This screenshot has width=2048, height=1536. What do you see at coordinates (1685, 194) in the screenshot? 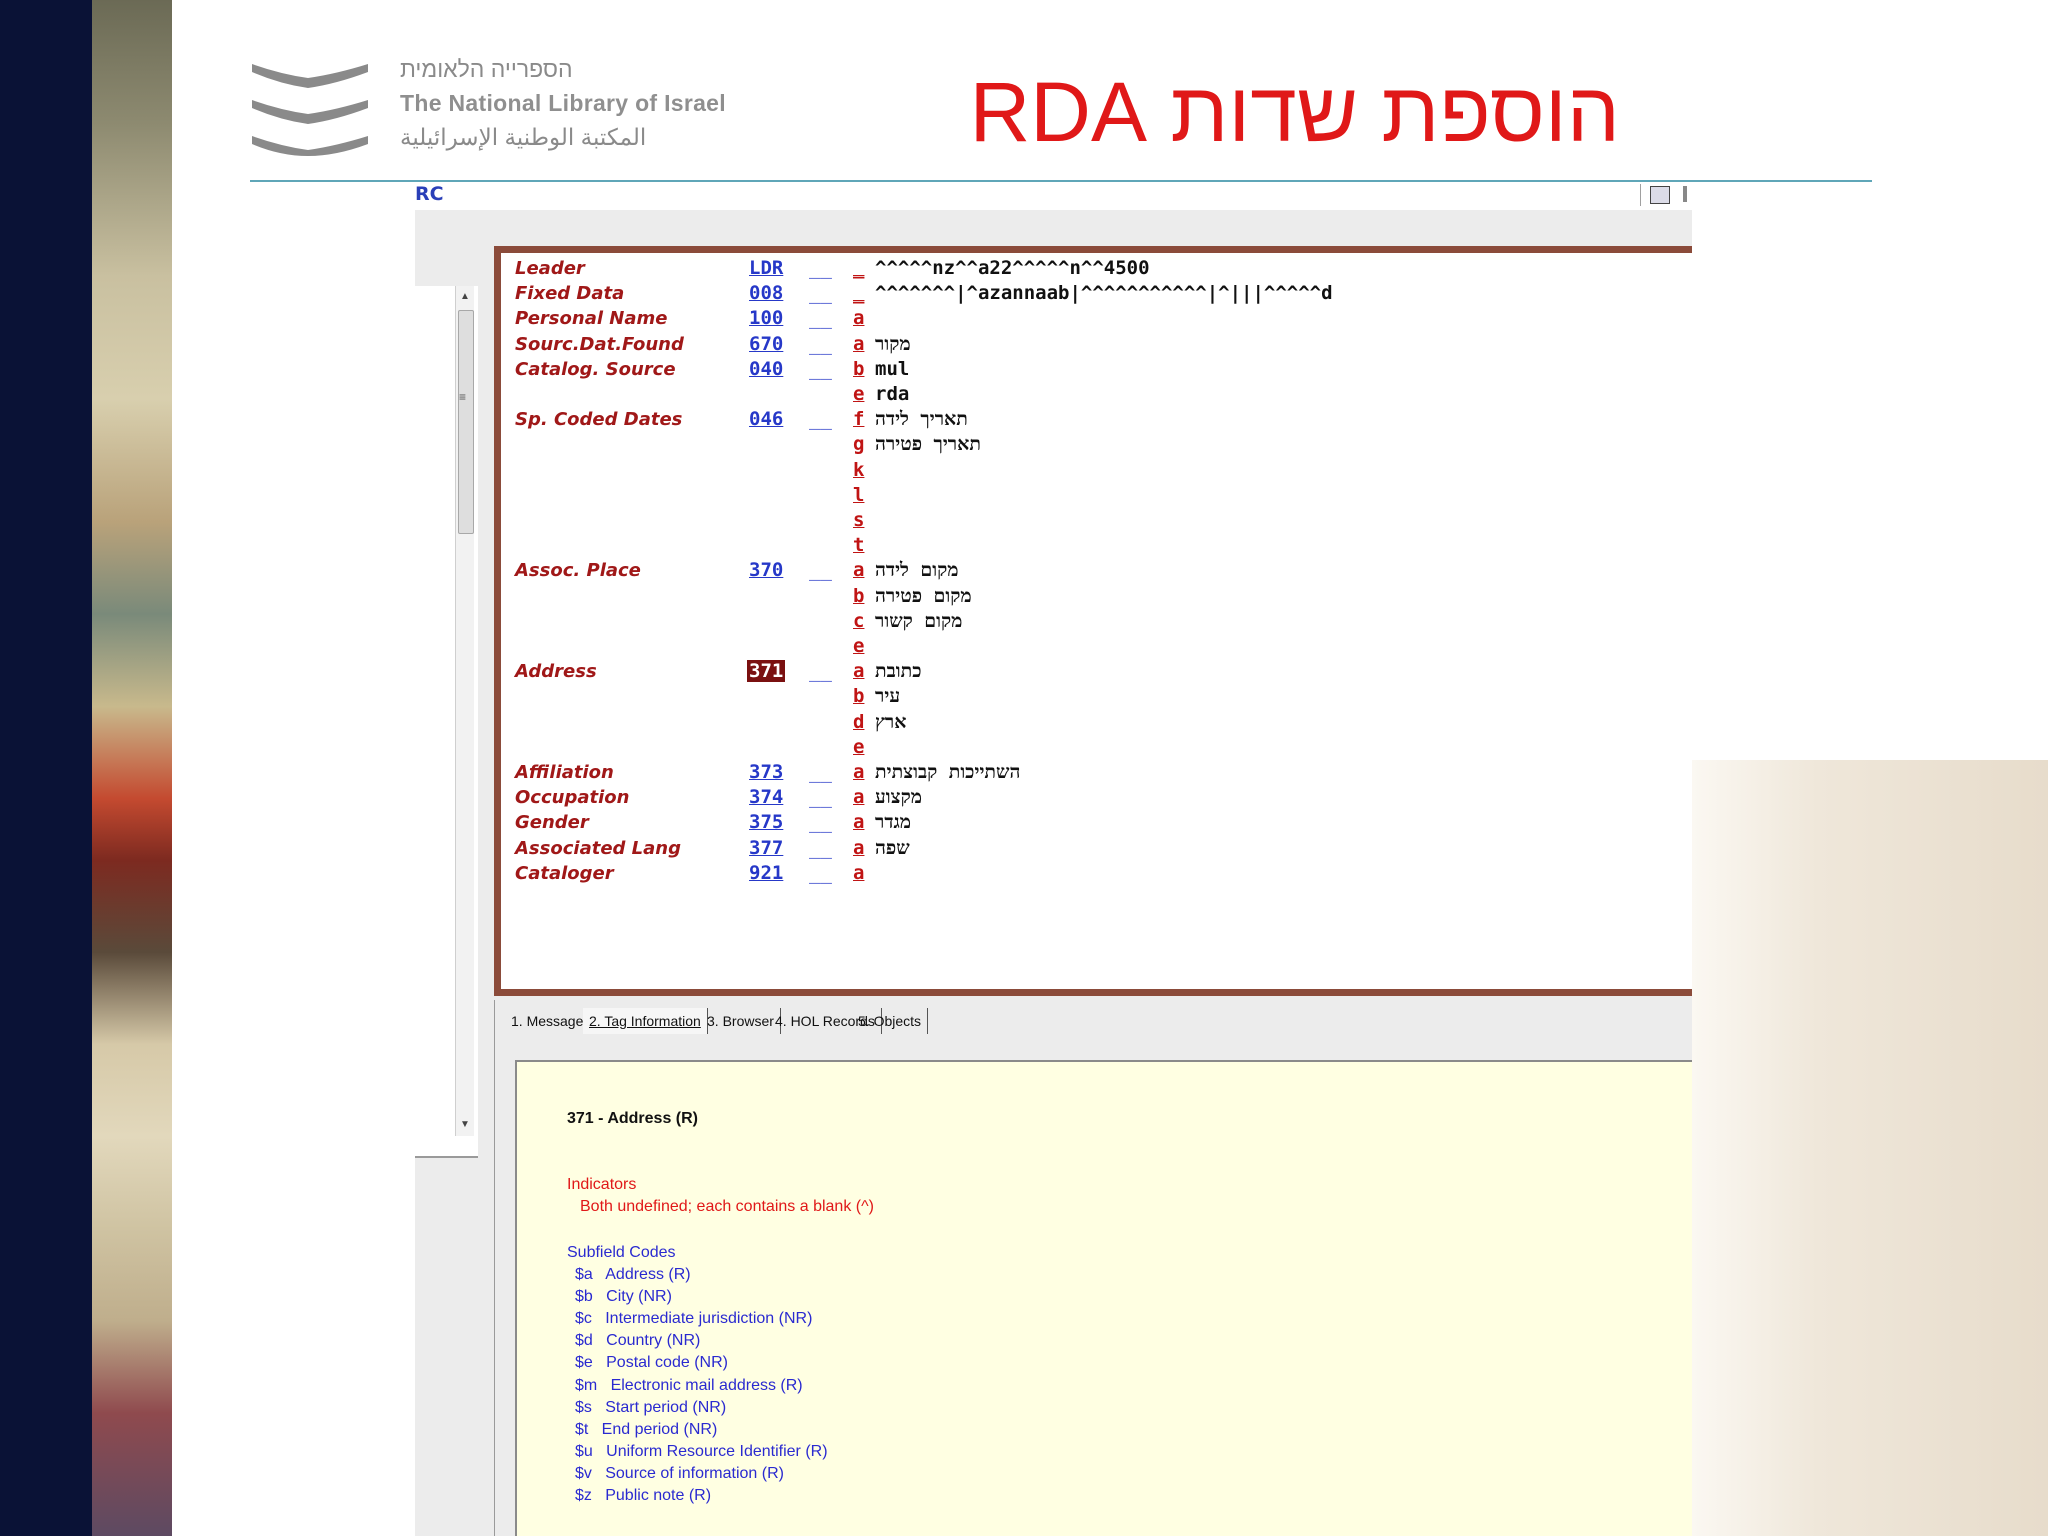
I see `toolbar-handle-icon` at bounding box center [1685, 194].